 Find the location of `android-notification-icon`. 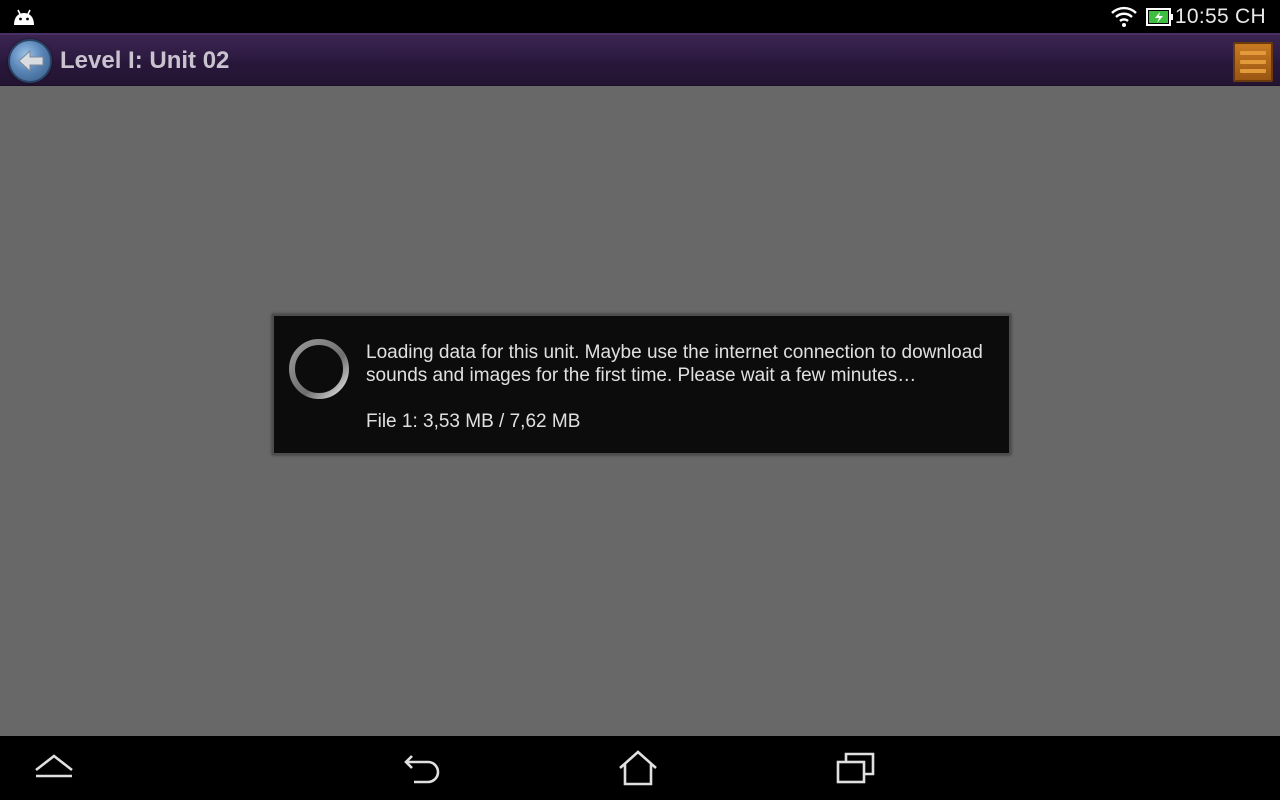

android-notification-icon is located at coordinates (24, 17).